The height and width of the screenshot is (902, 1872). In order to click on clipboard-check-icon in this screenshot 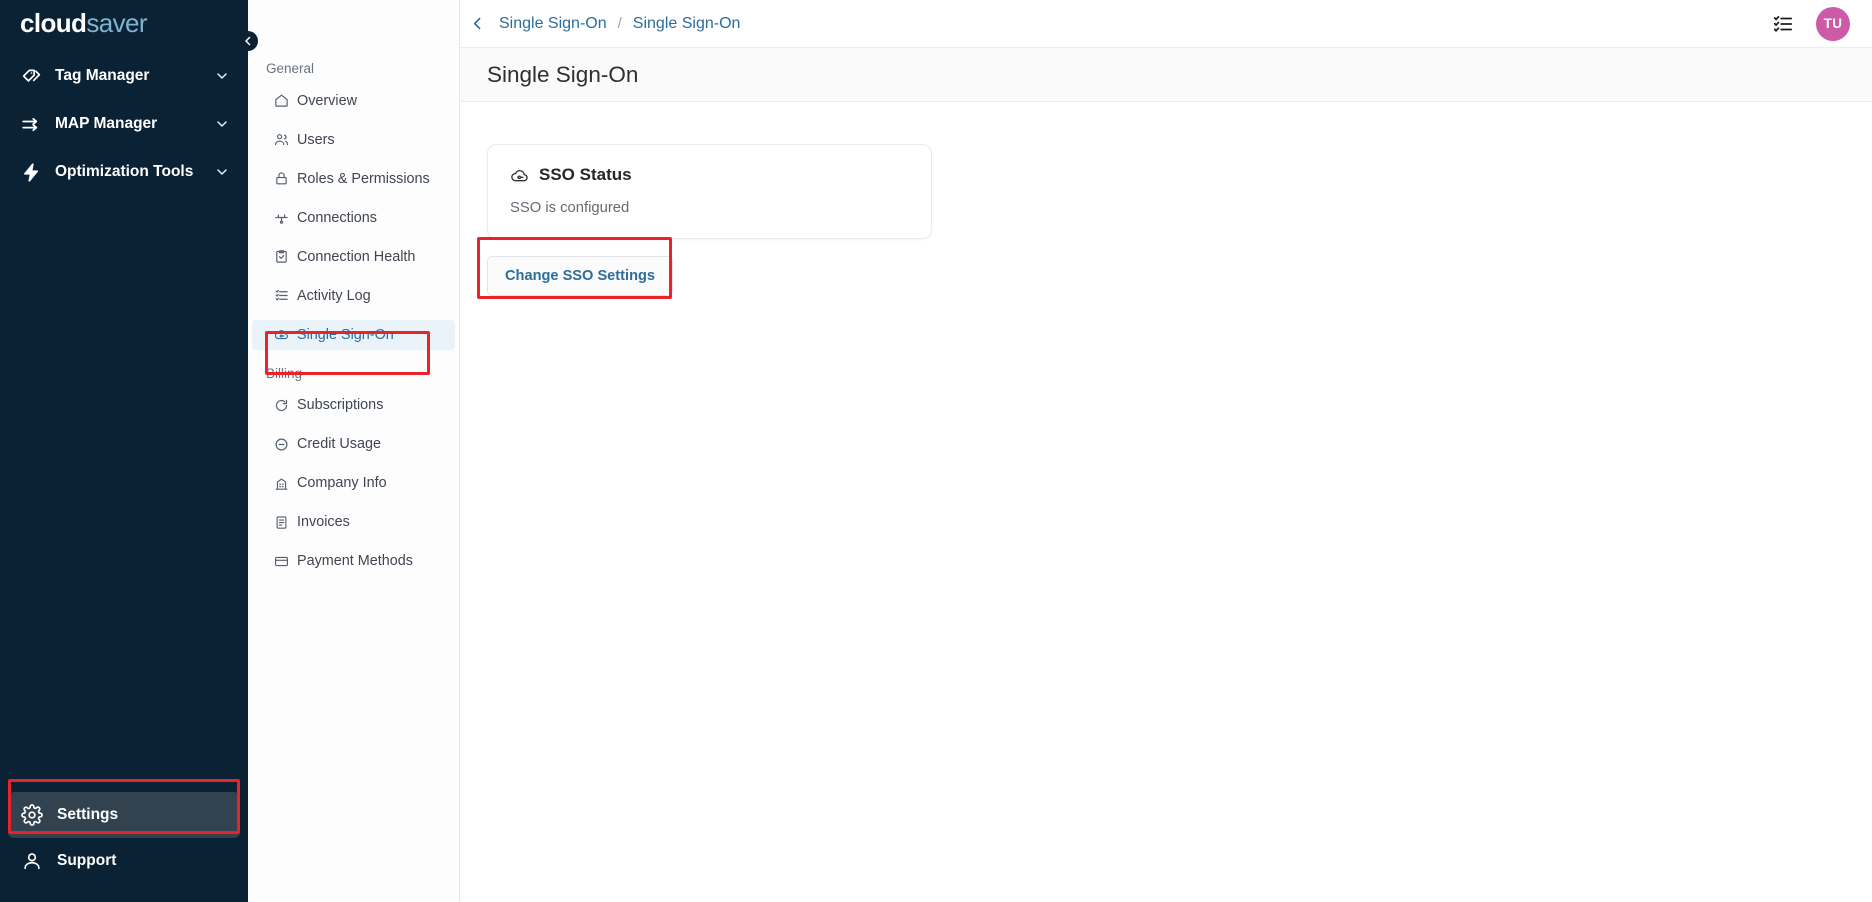, I will do `click(281, 256)`.